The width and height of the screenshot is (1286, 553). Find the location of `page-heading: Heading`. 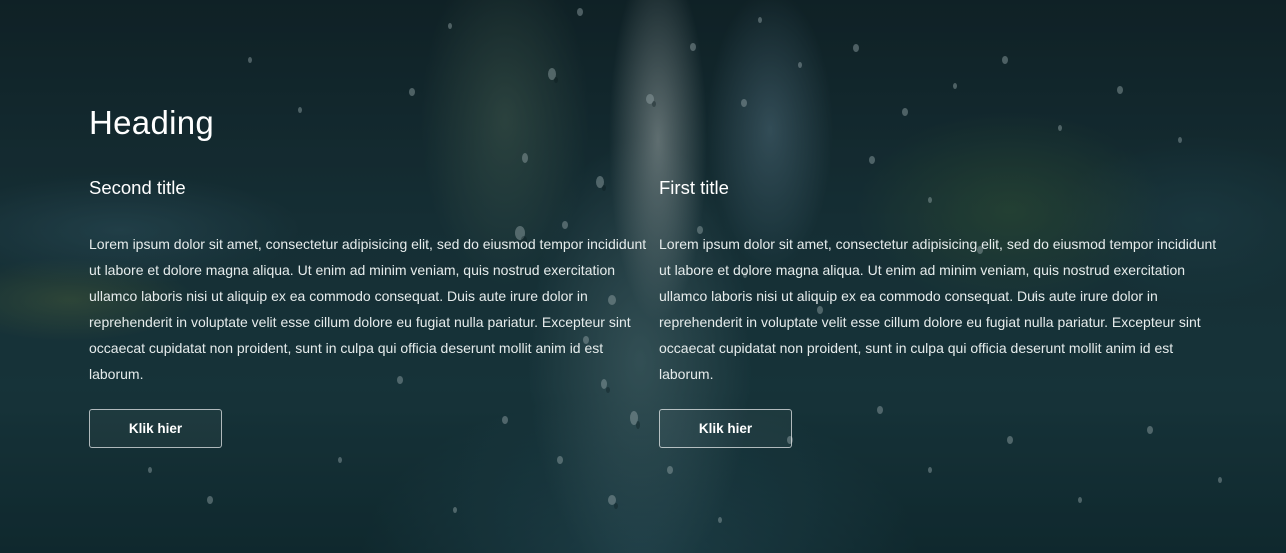

page-heading: Heading is located at coordinates (152, 122).